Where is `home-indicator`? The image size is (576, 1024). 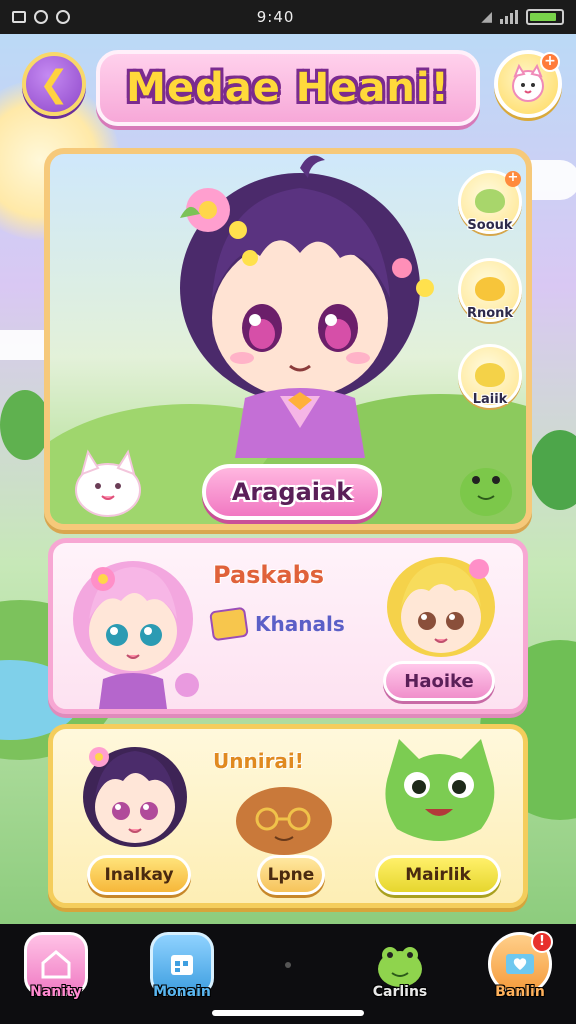 home-indicator is located at coordinates (288, 1013).